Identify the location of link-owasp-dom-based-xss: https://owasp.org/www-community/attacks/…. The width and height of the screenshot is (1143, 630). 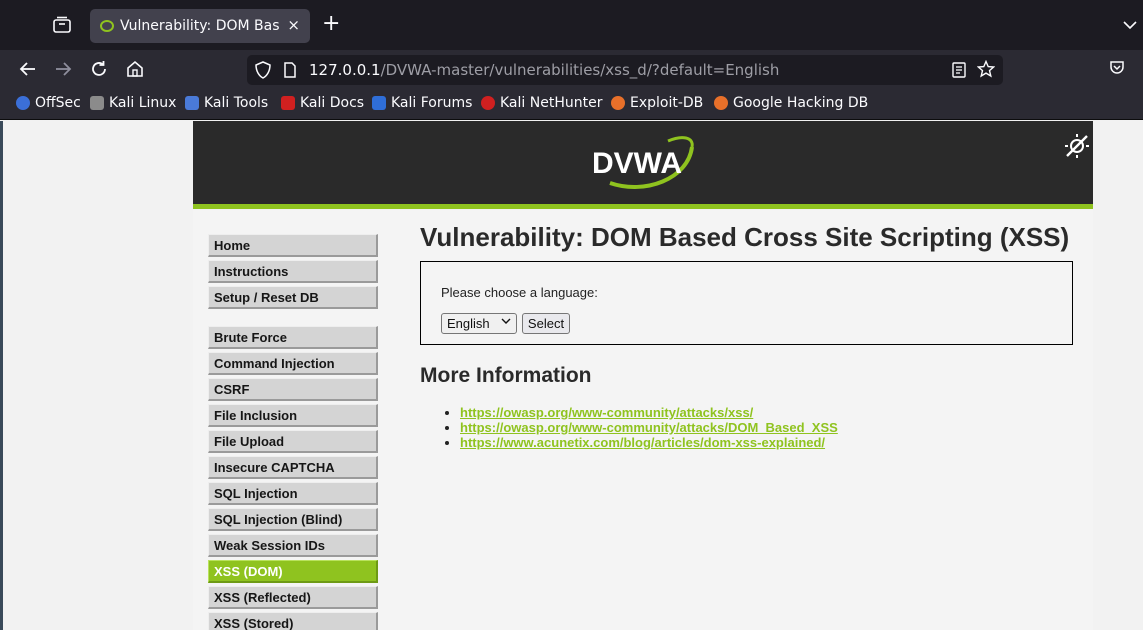
(649, 427).